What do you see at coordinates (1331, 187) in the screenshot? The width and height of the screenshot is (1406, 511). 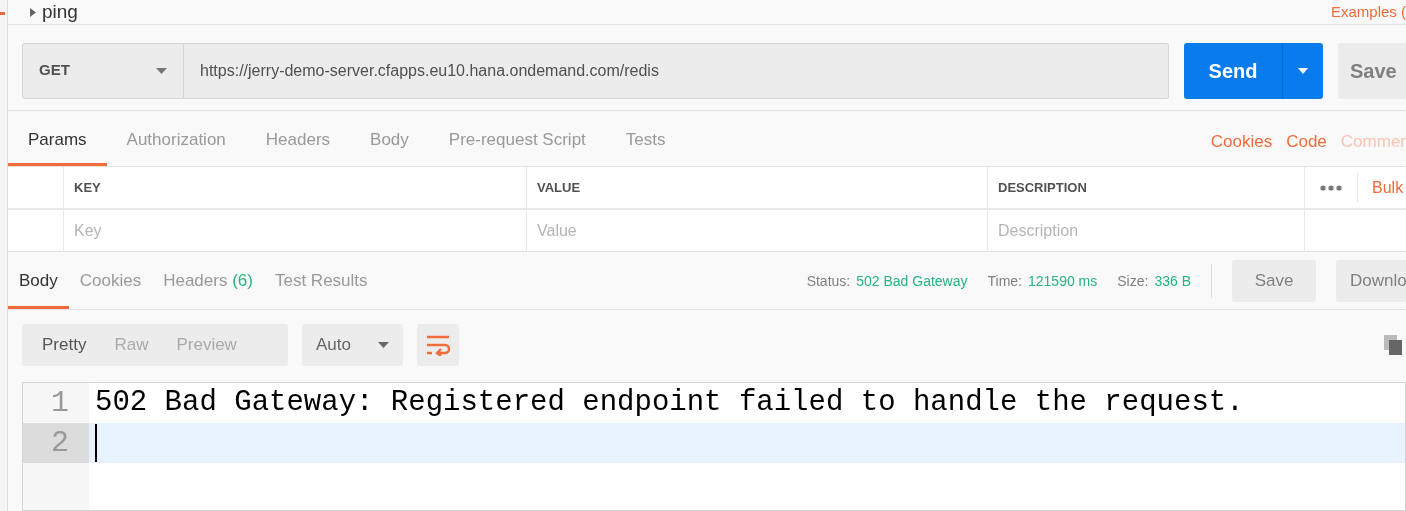 I see `more-icon` at bounding box center [1331, 187].